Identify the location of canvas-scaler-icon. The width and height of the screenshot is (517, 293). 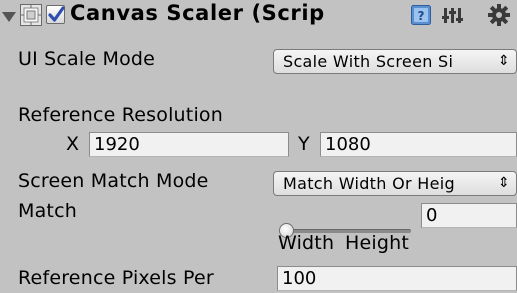
(31, 15).